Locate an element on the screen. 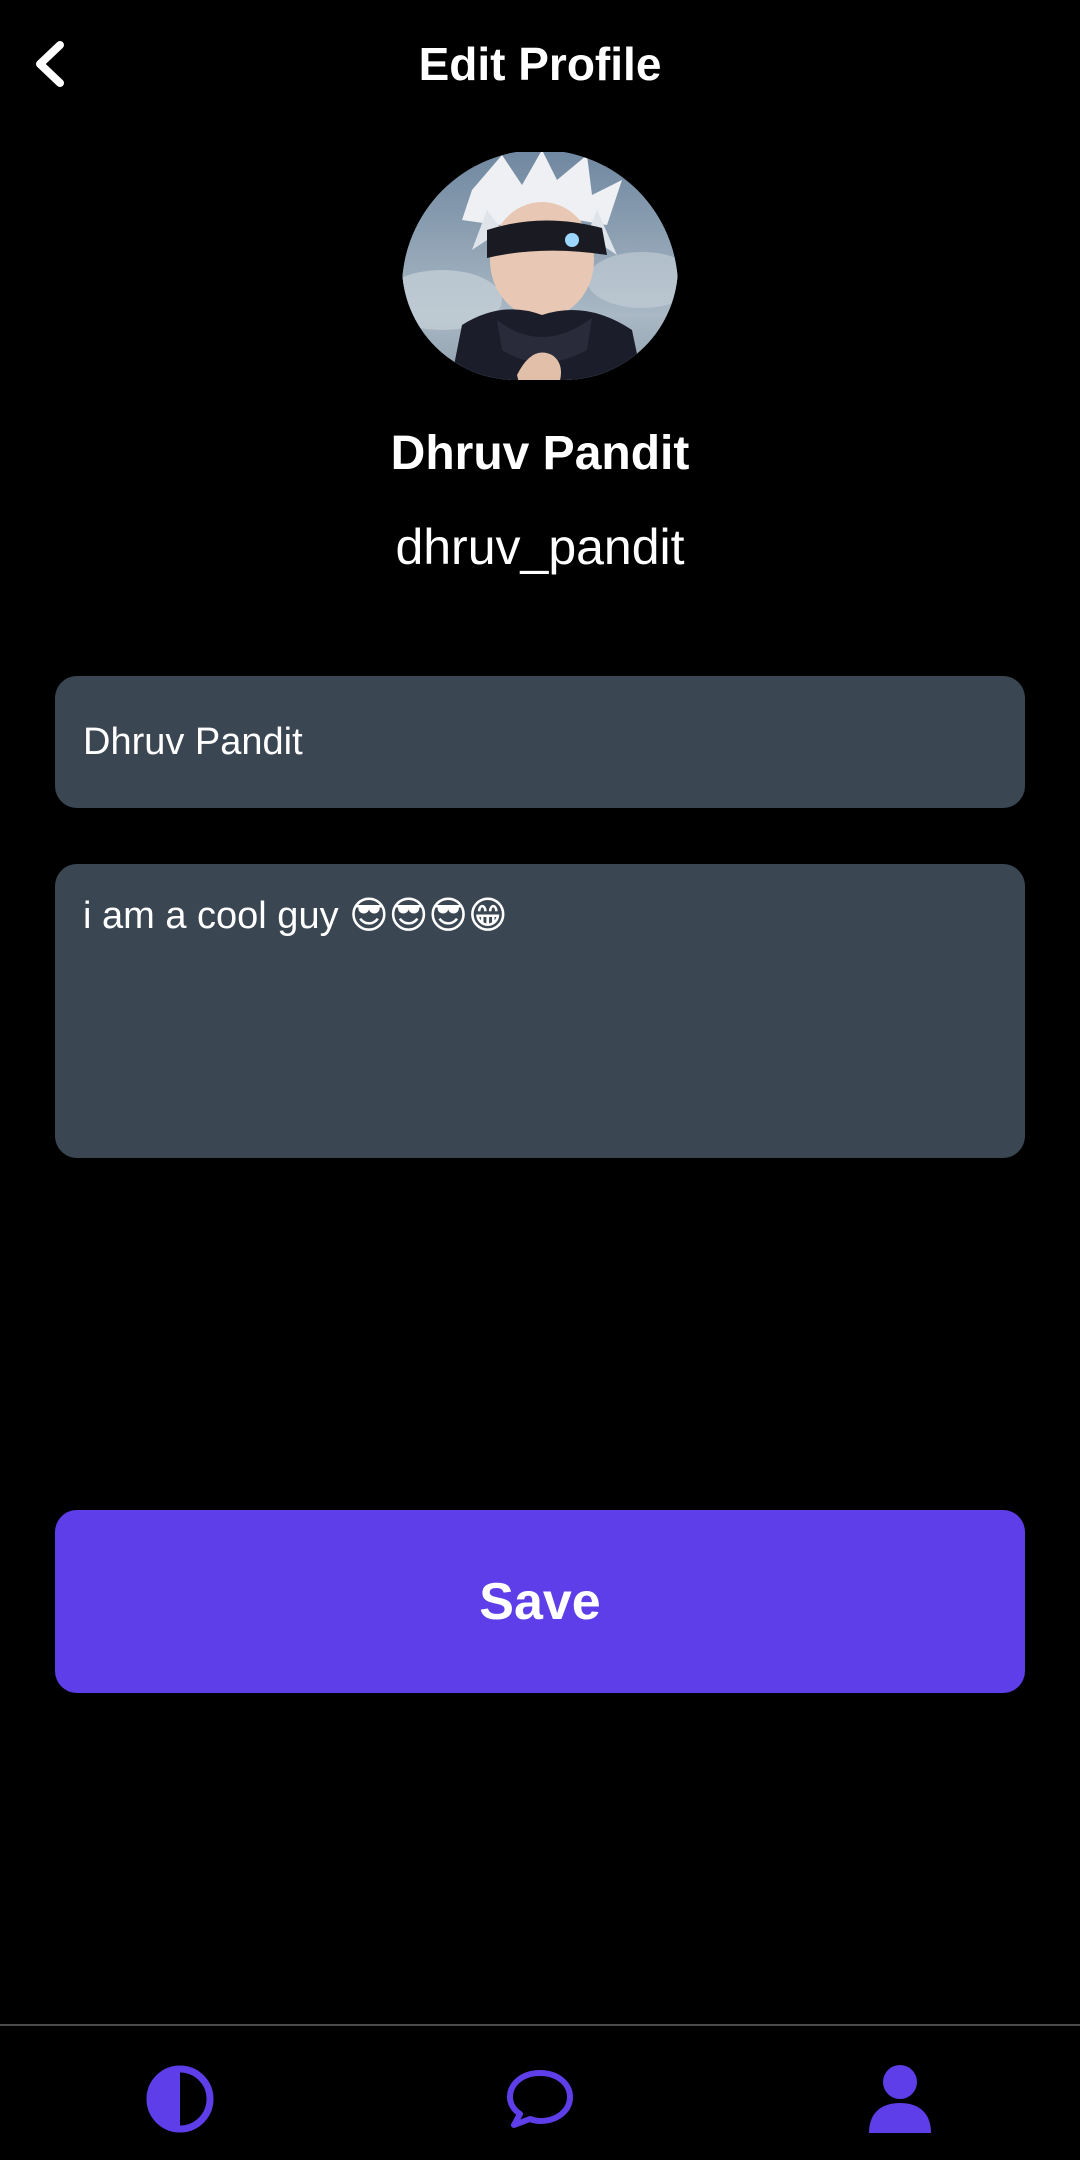 This screenshot has height=2160, width=1080. user-profile-icon is located at coordinates (900, 2099).